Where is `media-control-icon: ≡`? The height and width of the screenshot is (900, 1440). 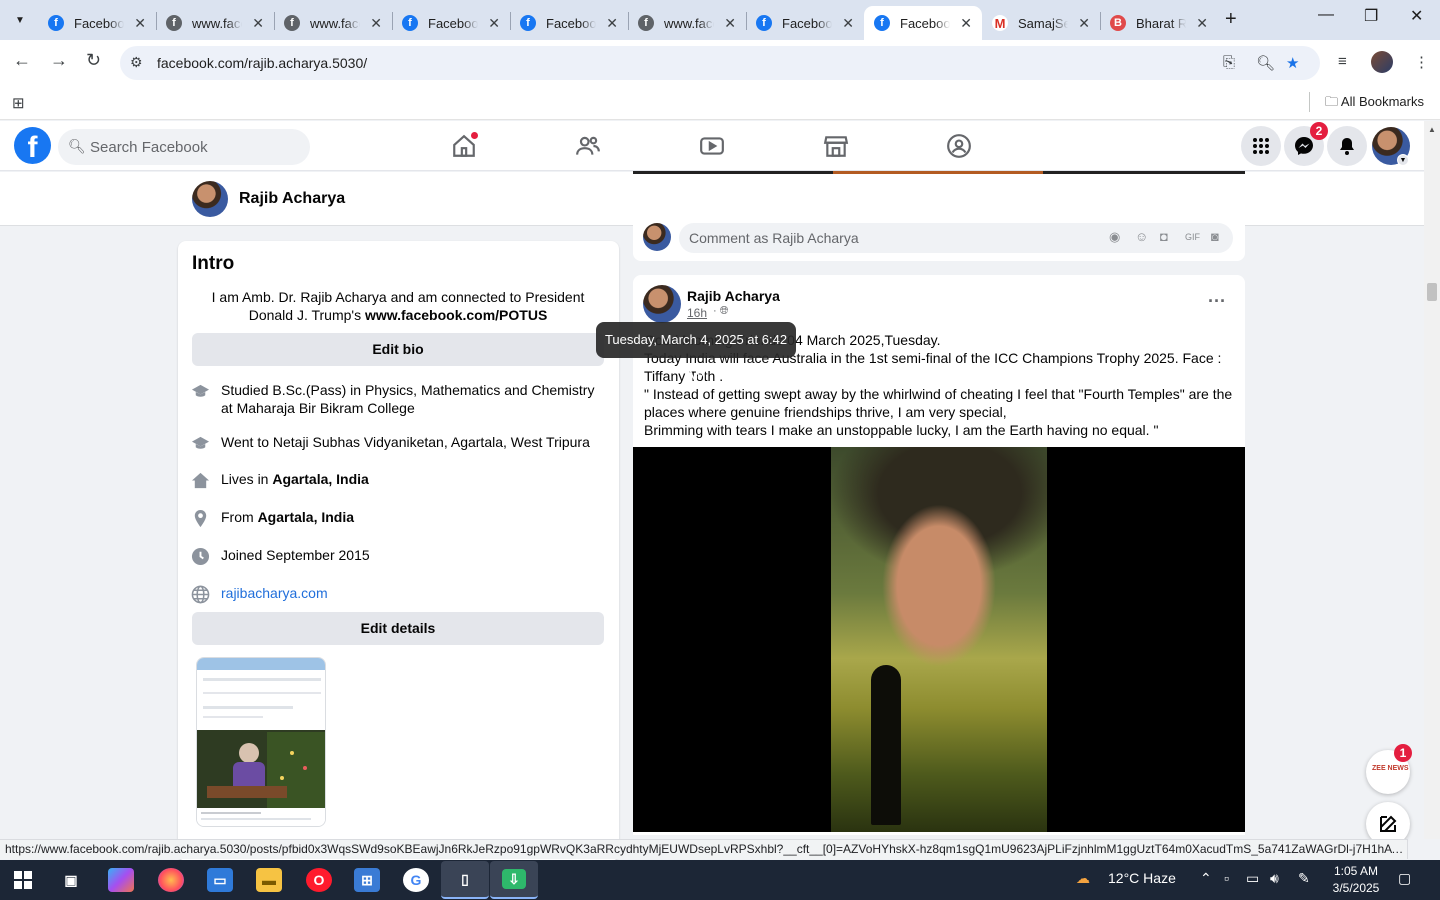 media-control-icon: ≡ is located at coordinates (1342, 61).